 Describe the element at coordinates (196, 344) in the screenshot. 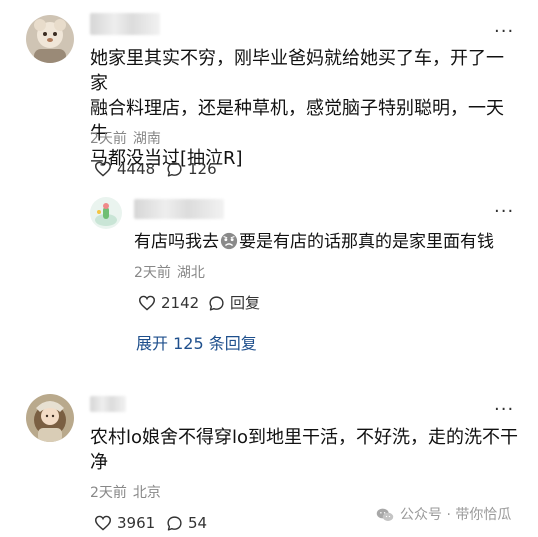

I see `expand-replies-link: 展开 125 条回复` at that location.